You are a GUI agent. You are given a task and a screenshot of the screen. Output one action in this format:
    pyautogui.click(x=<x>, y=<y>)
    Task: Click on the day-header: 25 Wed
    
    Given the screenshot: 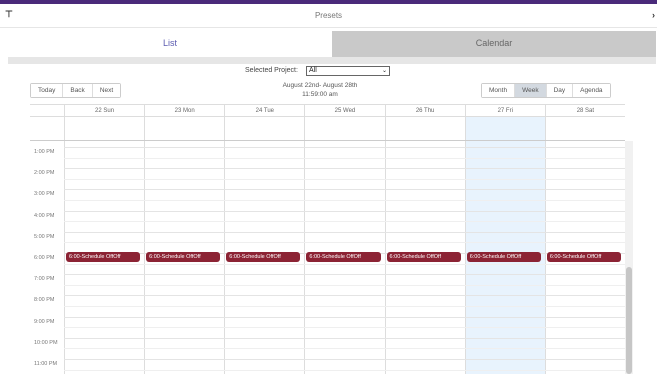 What is the action you would take?
    pyautogui.click(x=344, y=111)
    